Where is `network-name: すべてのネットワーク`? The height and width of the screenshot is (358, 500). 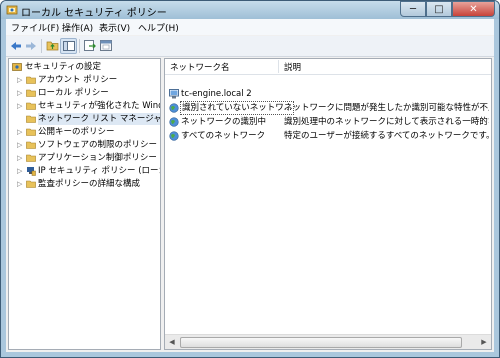
network-name: すべてのネットワーク is located at coordinates (223, 136).